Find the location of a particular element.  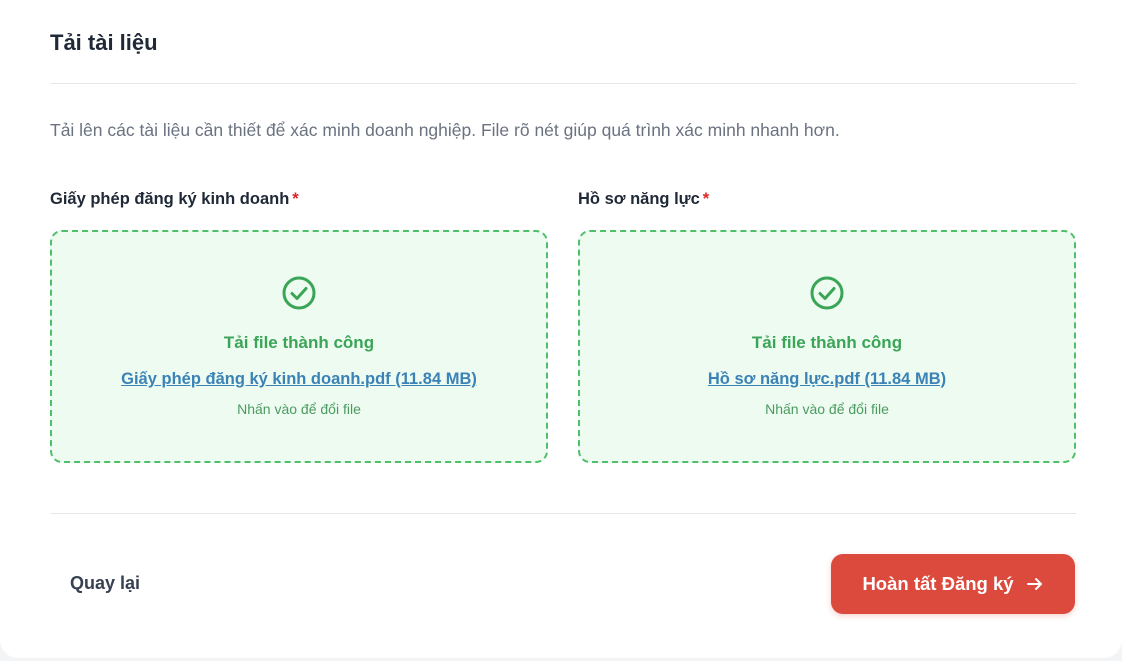

footer-divider is located at coordinates (563, 513).